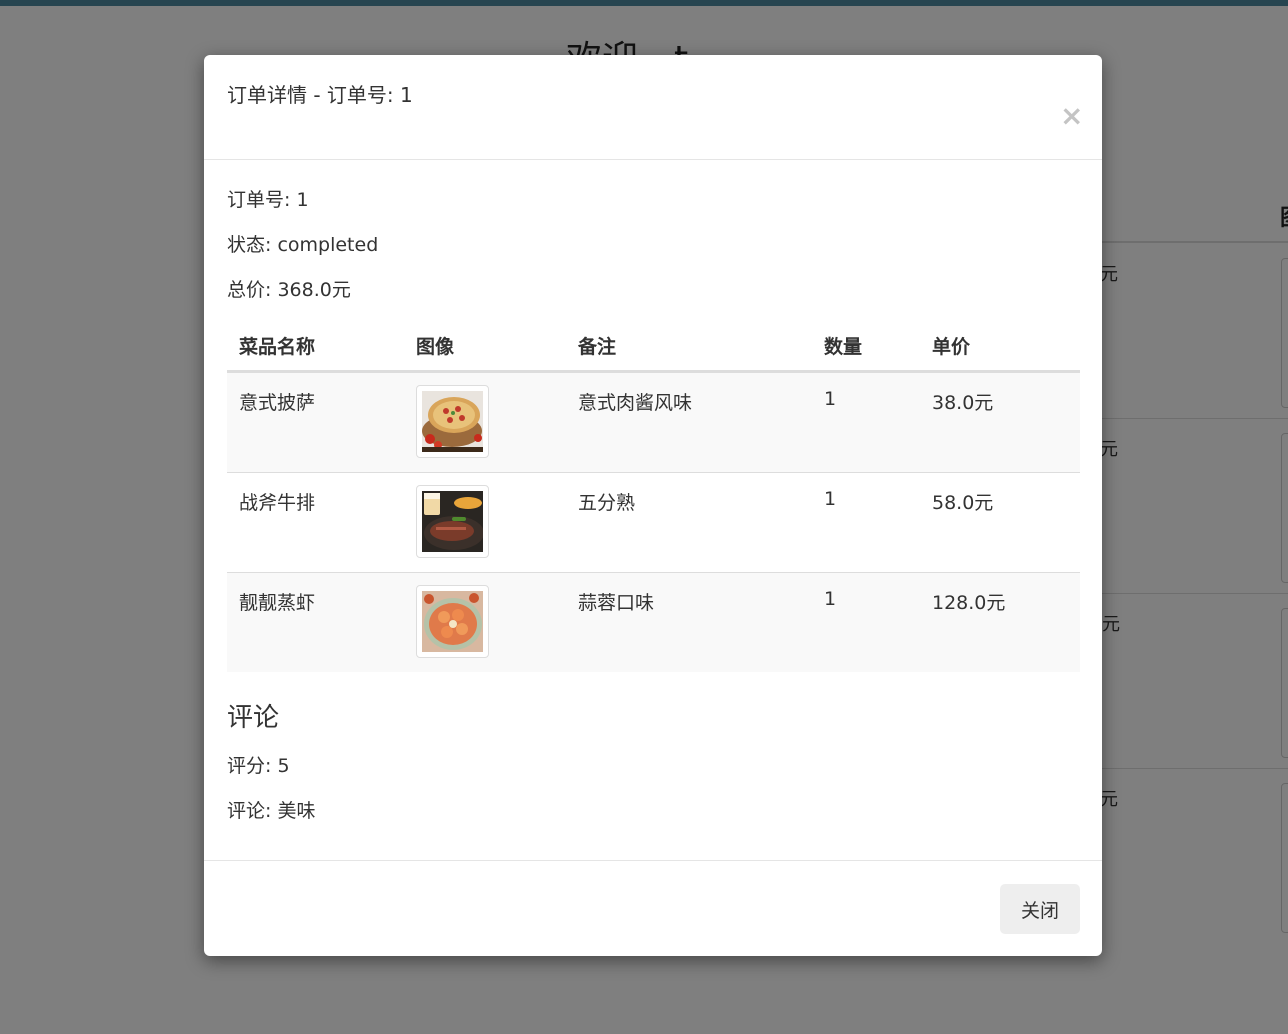 The image size is (1288, 1034). Describe the element at coordinates (616, 603) in the screenshot. I see `dish-note: 蒜蓉口味` at that location.